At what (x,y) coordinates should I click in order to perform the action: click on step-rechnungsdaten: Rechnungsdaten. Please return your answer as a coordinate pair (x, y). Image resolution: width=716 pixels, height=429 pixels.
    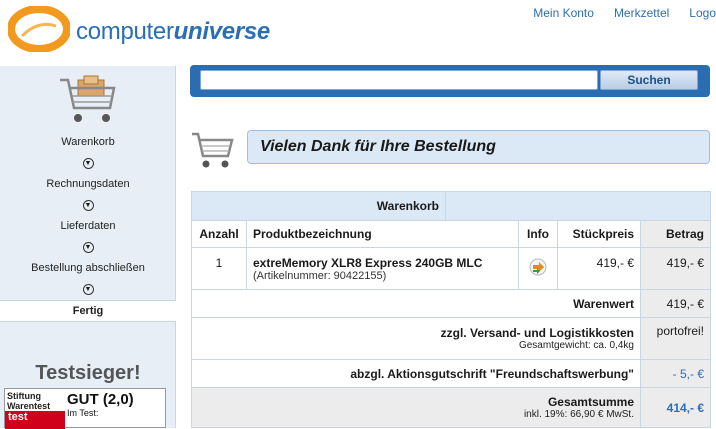
    Looking at the image, I should click on (88, 184).